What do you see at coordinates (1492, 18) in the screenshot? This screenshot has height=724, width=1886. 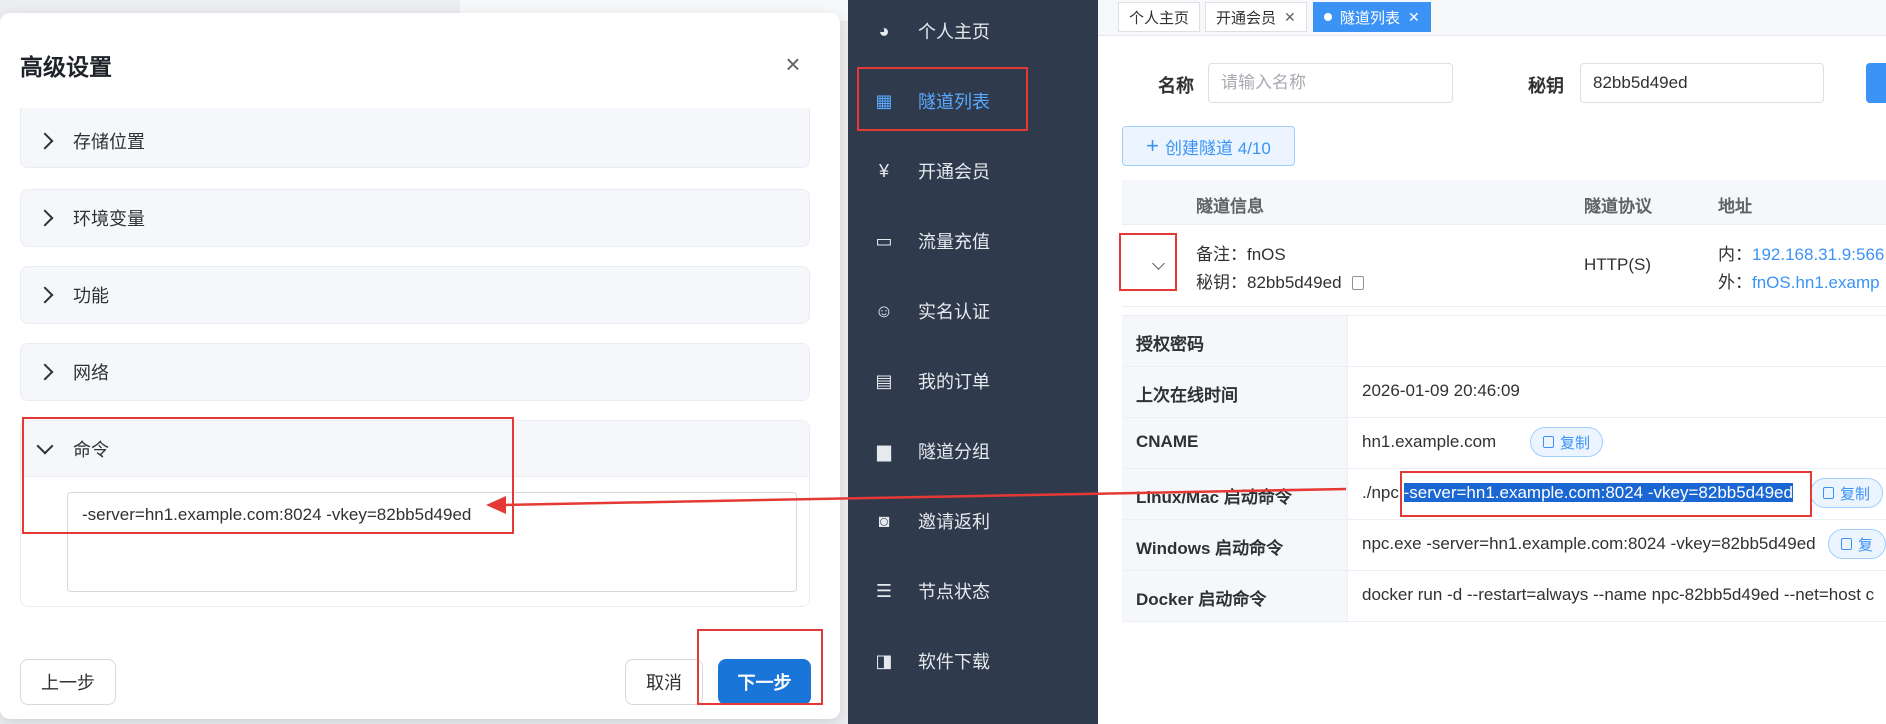 I see `tab-bar: 个人主页 开通会员 ✕ 隧道列表 ✕` at bounding box center [1492, 18].